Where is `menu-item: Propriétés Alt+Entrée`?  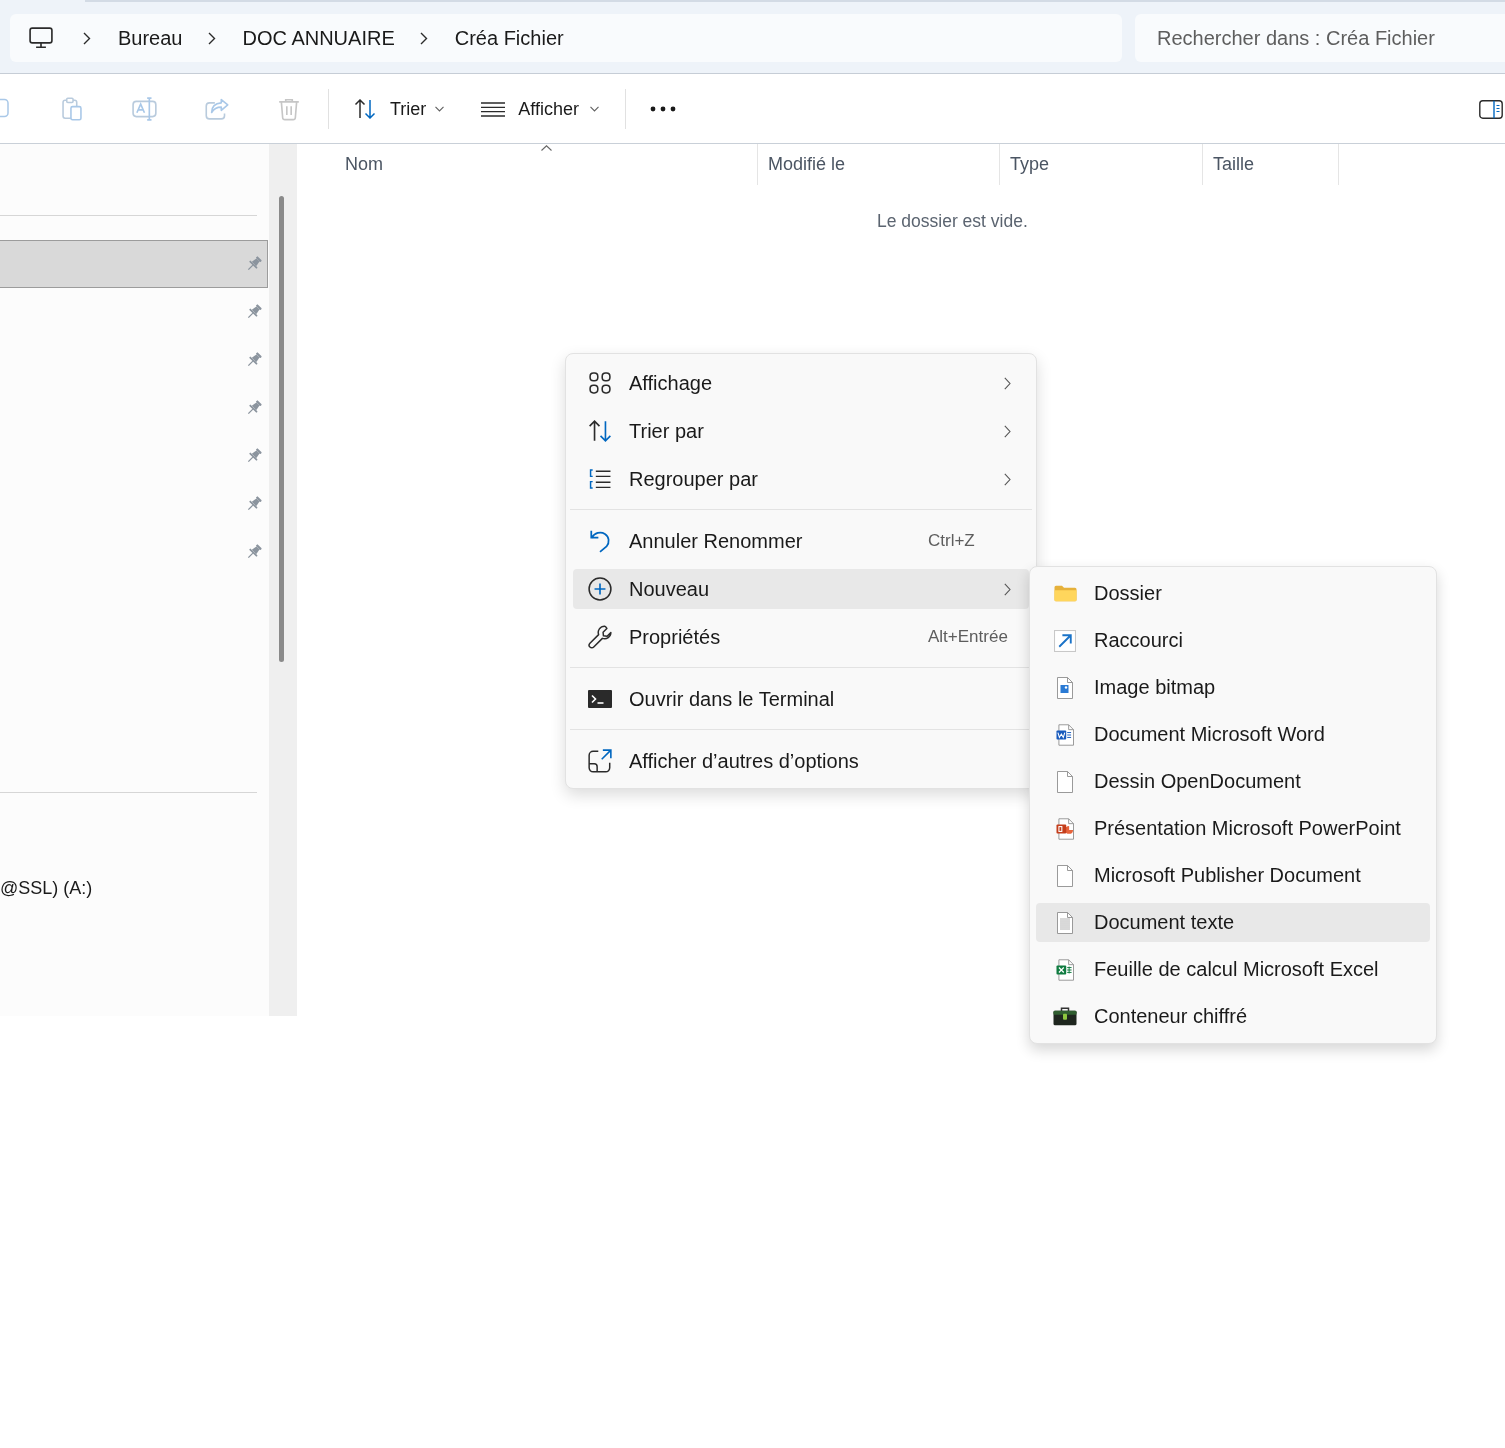 menu-item: Propriétés Alt+Entrée is located at coordinates (801, 637).